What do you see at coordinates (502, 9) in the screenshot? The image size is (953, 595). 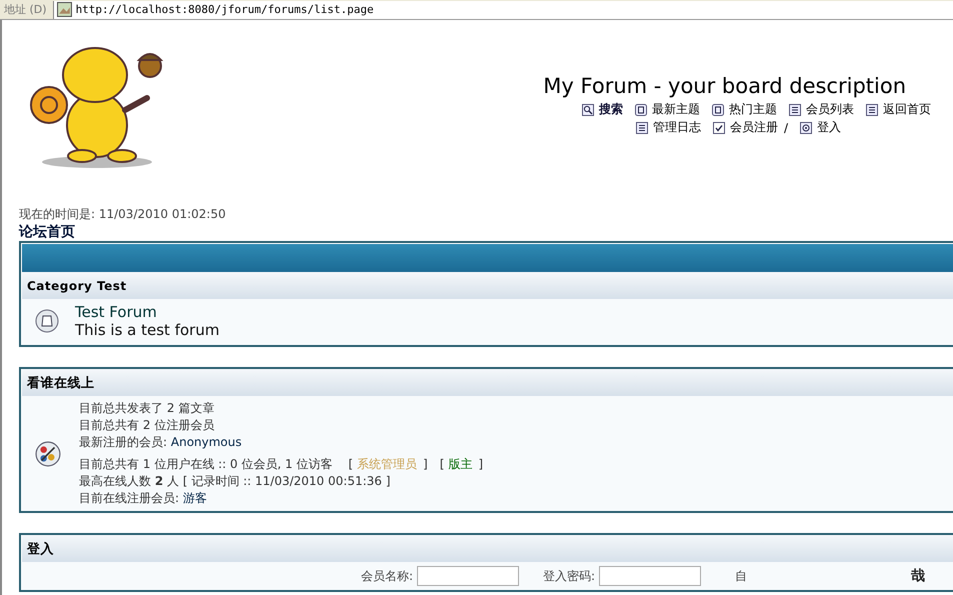 I see `address-field: http://localhost:8080/jforum/forums/list.page` at bounding box center [502, 9].